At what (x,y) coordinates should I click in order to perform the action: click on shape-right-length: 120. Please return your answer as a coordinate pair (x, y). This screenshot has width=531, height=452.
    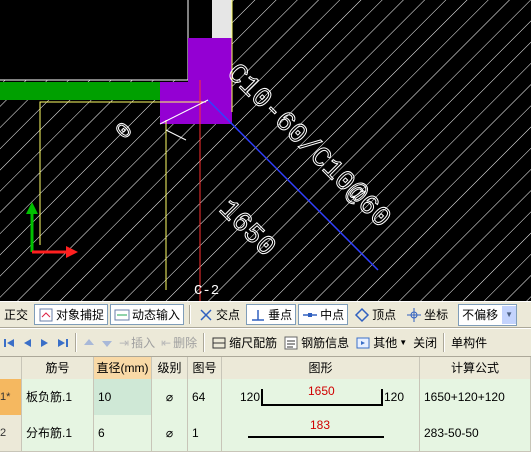
    Looking at the image, I should click on (394, 397).